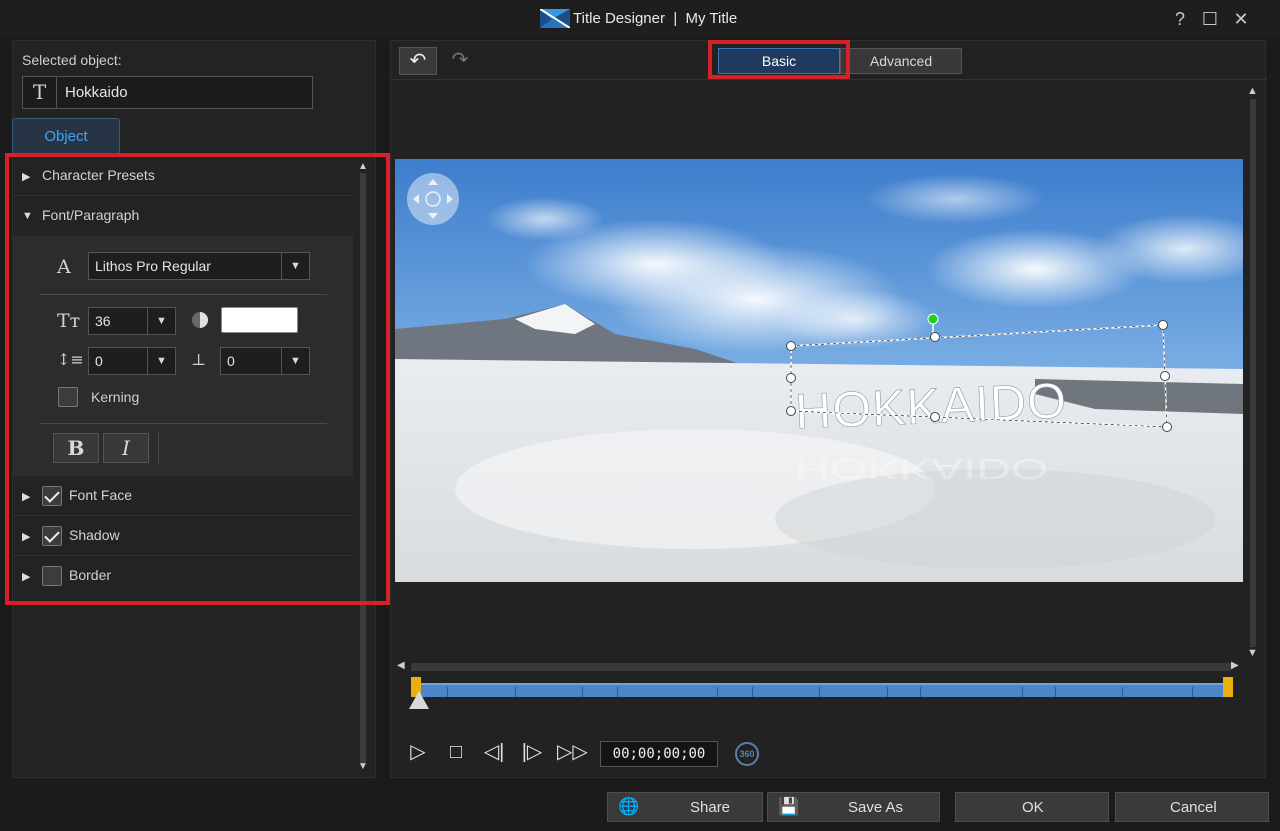 This screenshot has width=1280, height=831. What do you see at coordinates (1228, 687) in the screenshot?
I see `timeline-end-marker` at bounding box center [1228, 687].